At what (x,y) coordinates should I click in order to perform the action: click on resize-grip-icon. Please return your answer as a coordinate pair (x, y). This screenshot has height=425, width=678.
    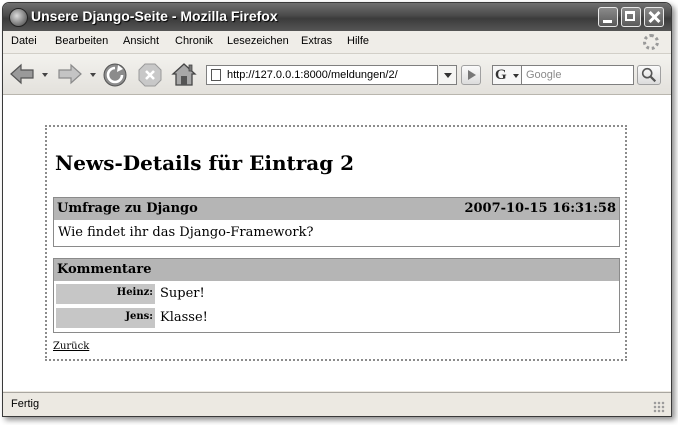
    Looking at the image, I should click on (659, 407).